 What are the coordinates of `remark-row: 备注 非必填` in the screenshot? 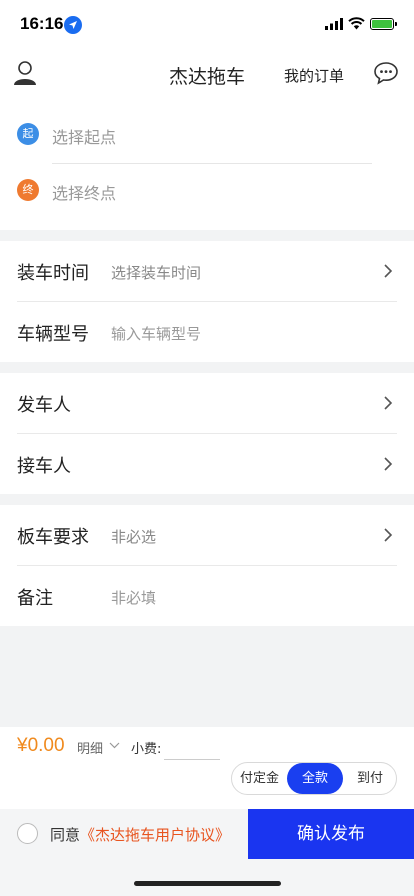 It's located at (207, 596).